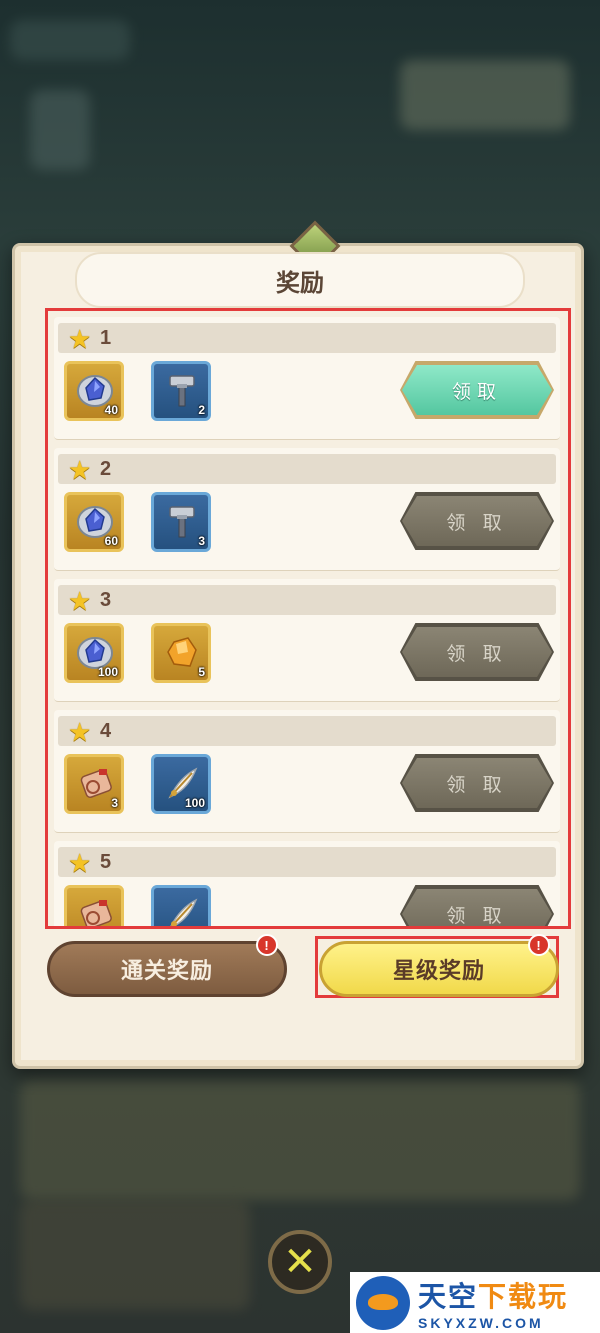  What do you see at coordinates (523, 1296) in the screenshot?
I see `logo-title-right: 下载玩` at bounding box center [523, 1296].